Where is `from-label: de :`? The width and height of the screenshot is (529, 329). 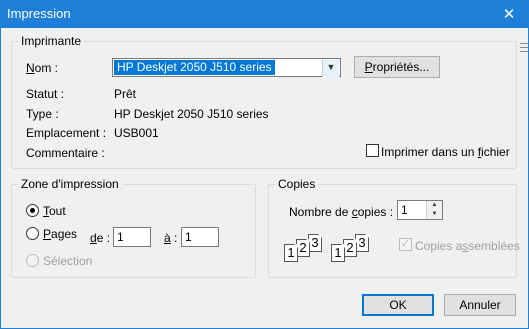 from-label: de : is located at coordinates (100, 238).